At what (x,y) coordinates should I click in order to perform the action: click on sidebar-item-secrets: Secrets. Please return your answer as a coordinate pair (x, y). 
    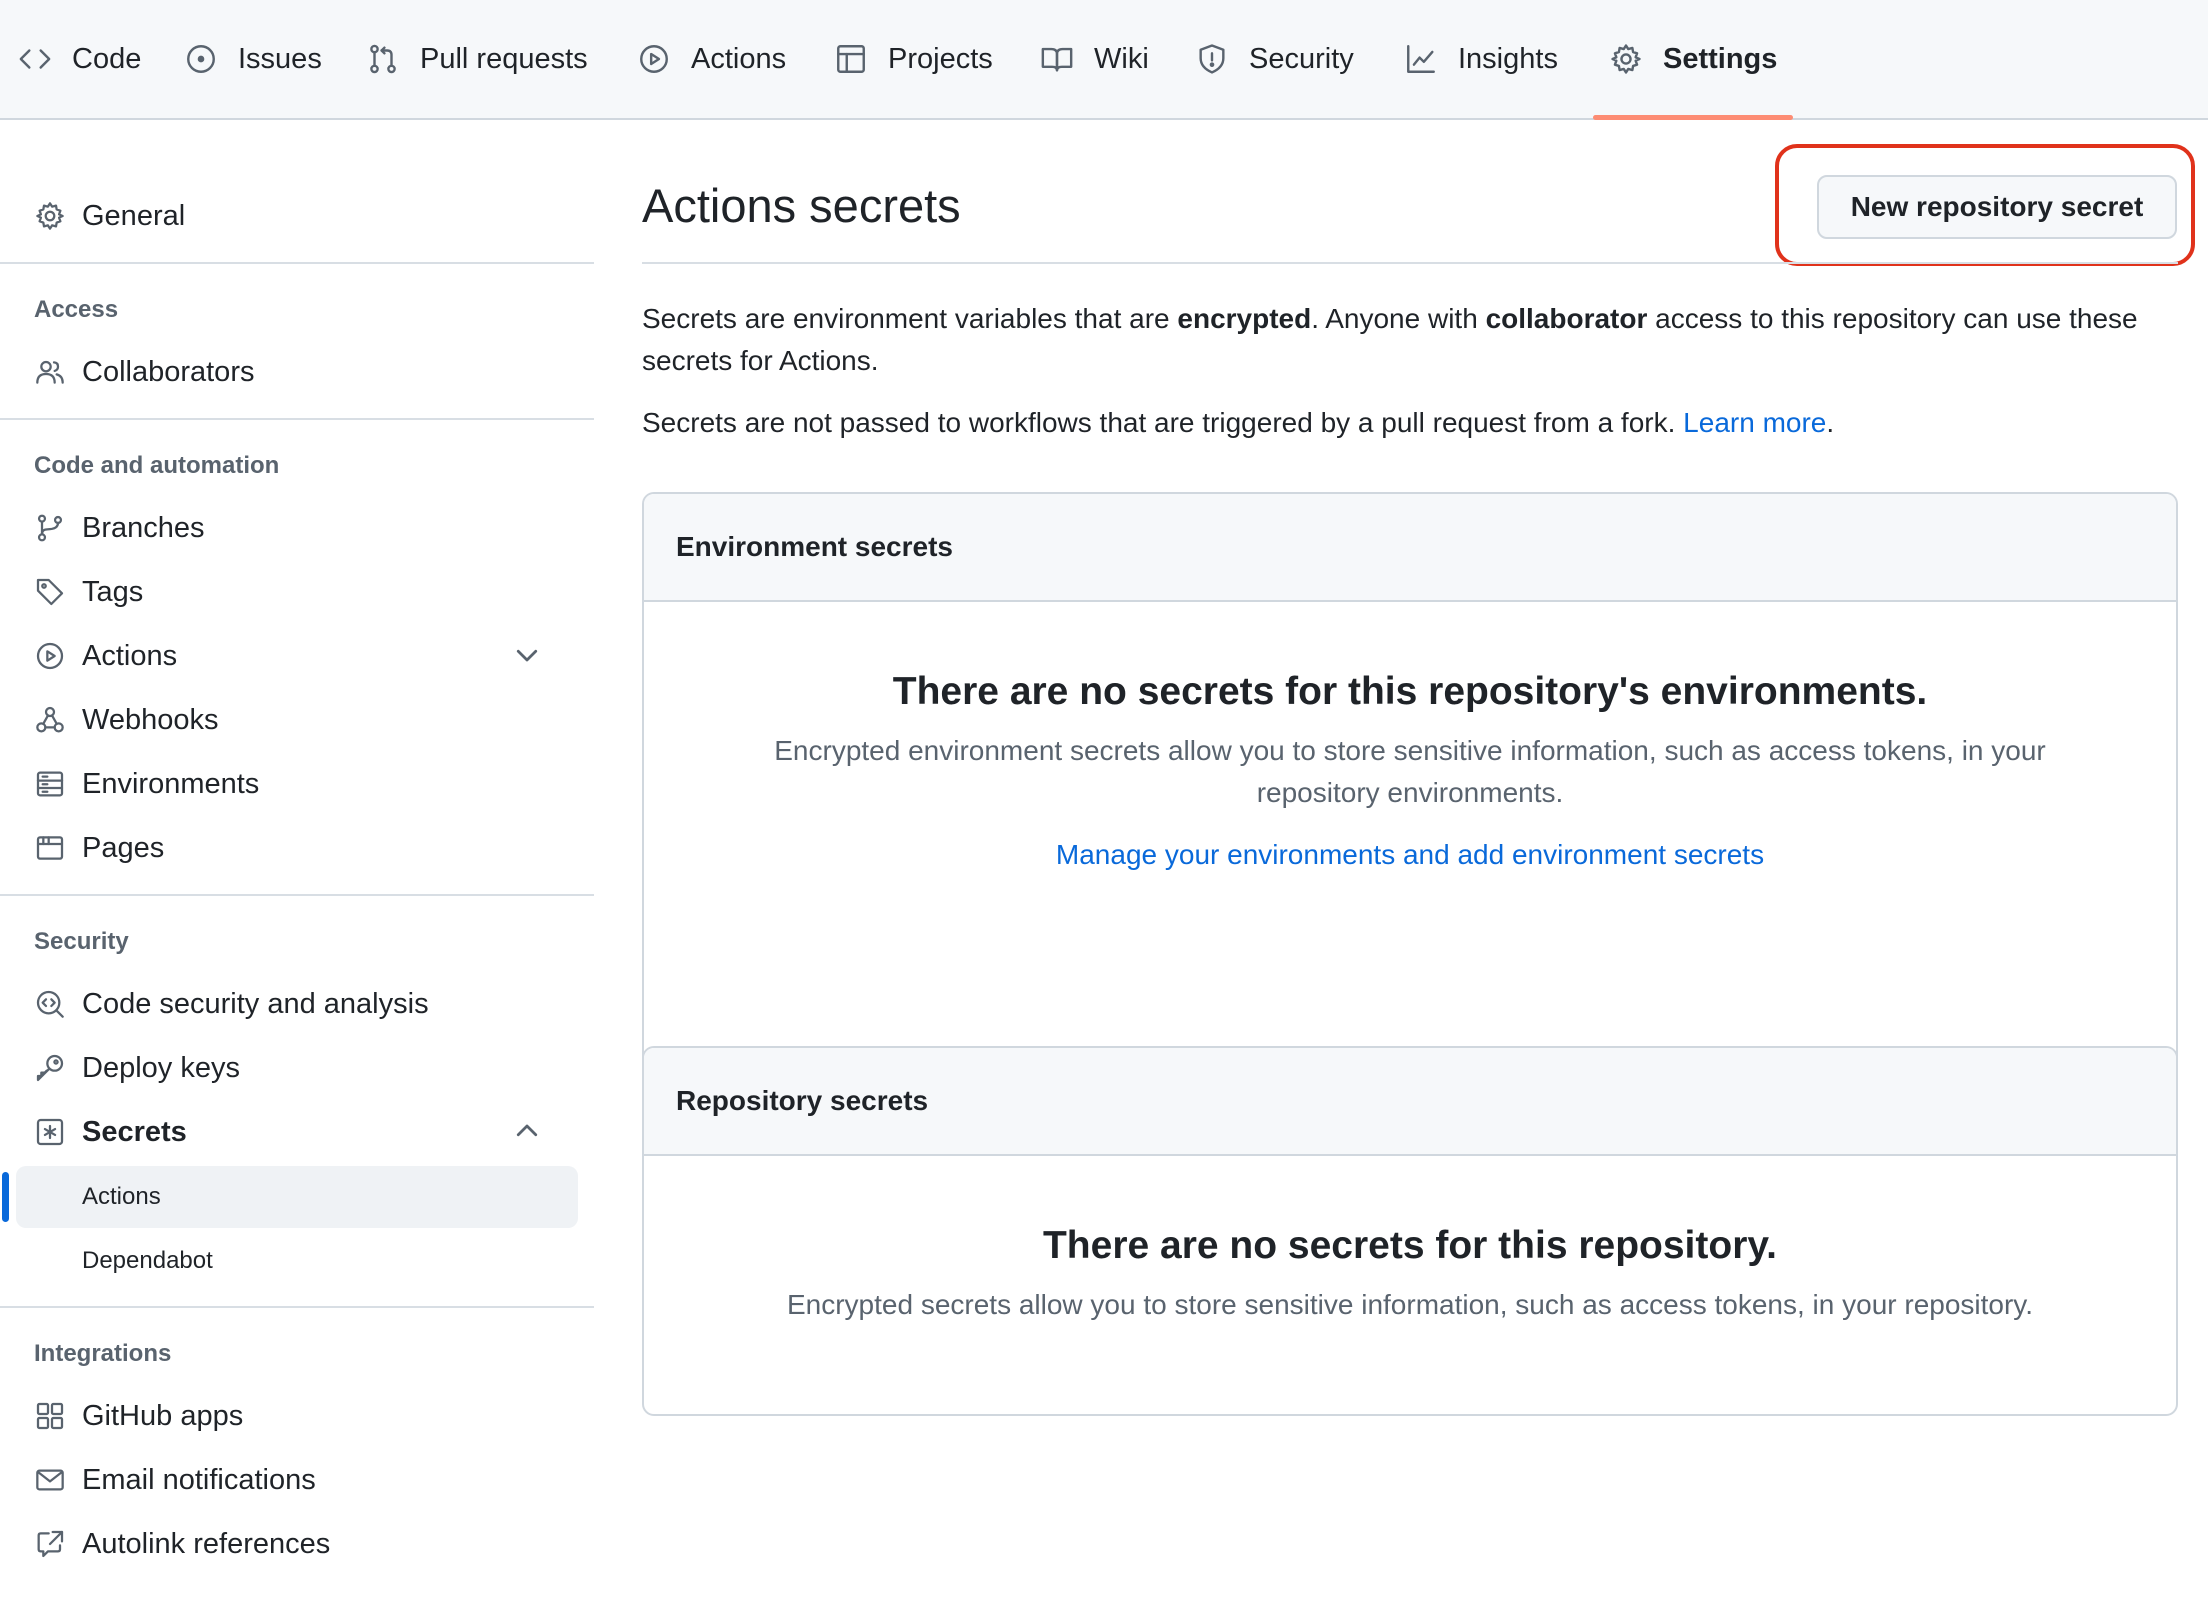
    Looking at the image, I should click on (297, 1132).